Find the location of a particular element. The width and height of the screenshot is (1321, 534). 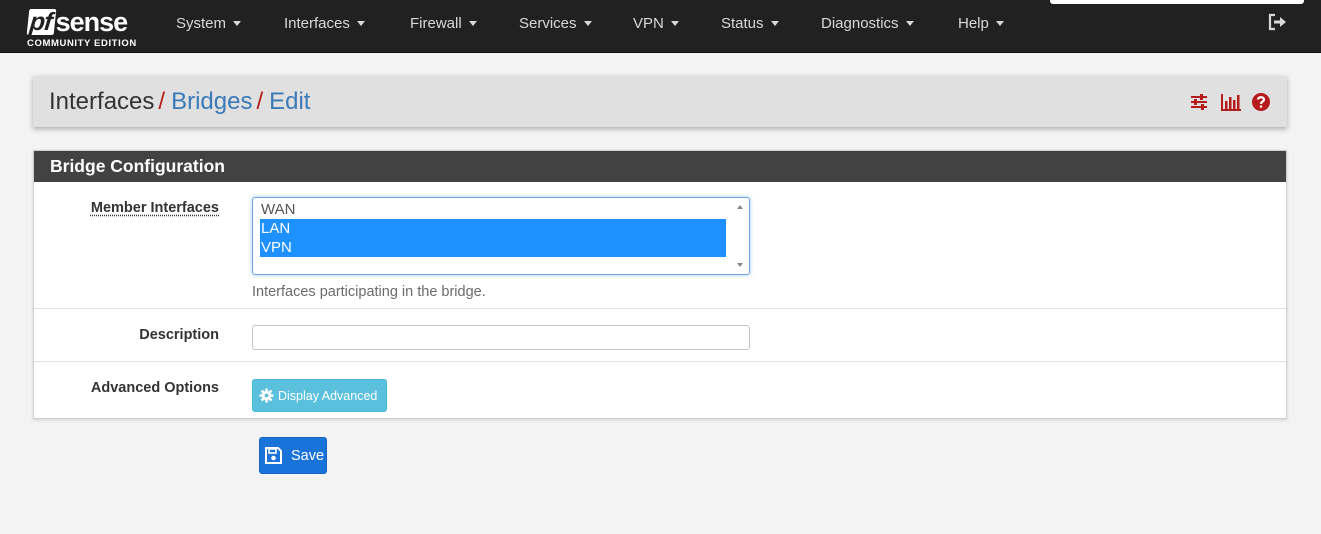

logo-edition: COMMUNITY EDITION is located at coordinates (82, 43).